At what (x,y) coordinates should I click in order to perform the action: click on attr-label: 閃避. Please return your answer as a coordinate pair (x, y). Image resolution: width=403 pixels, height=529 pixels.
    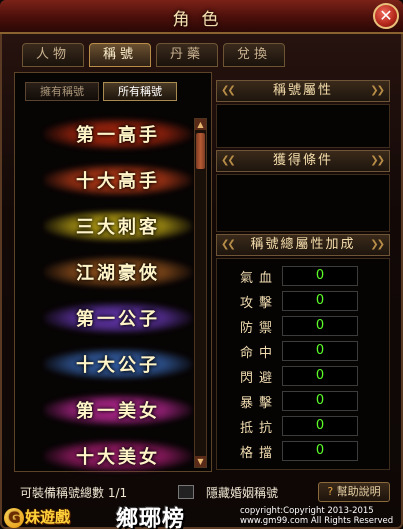
    Looking at the image, I should click on (259, 378).